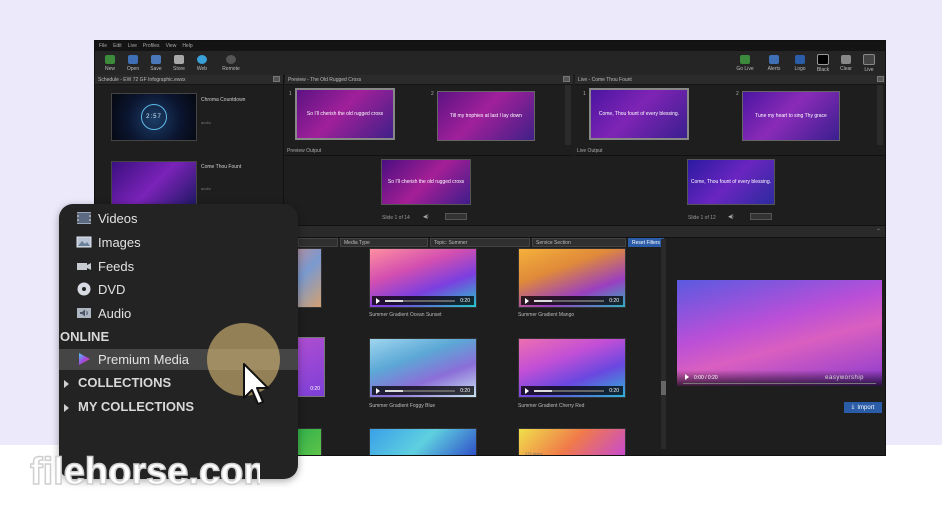 The width and height of the screenshot is (942, 528). I want to click on countdown-value: 2:57, so click(154, 117).